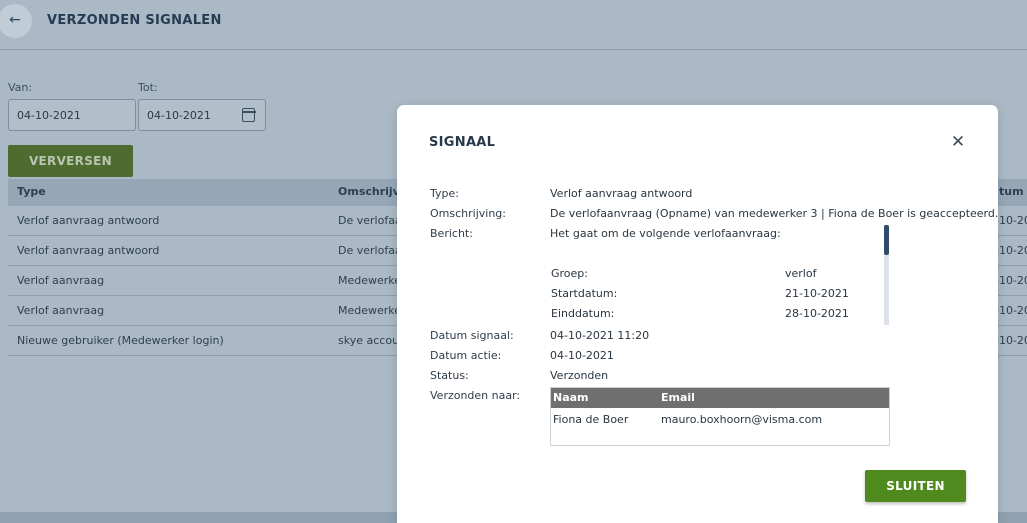 Image resolution: width=1027 pixels, height=523 pixels. What do you see at coordinates (583, 313) in the screenshot?
I see `message-key-enddate: Einddatum:` at bounding box center [583, 313].